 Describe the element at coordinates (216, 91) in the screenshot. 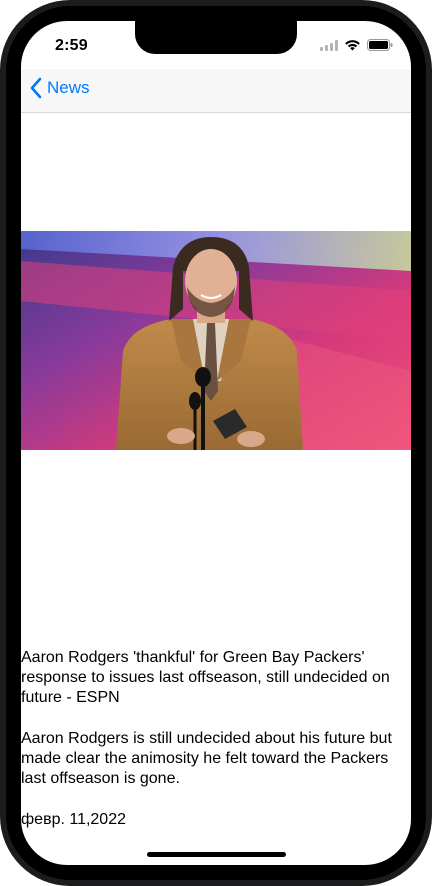

I see `navigation-bar: News` at that location.